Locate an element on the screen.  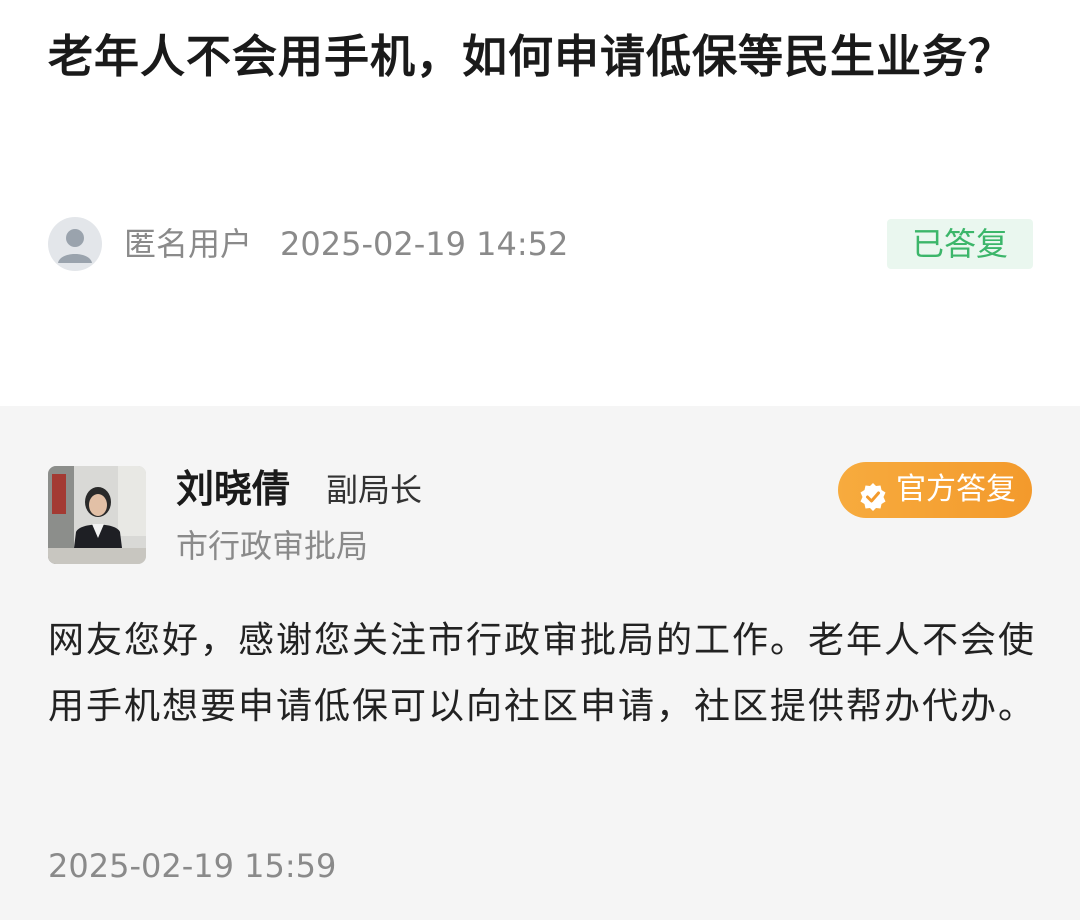
question-timestamp: 2025-02-19 14:52 is located at coordinates (424, 244).